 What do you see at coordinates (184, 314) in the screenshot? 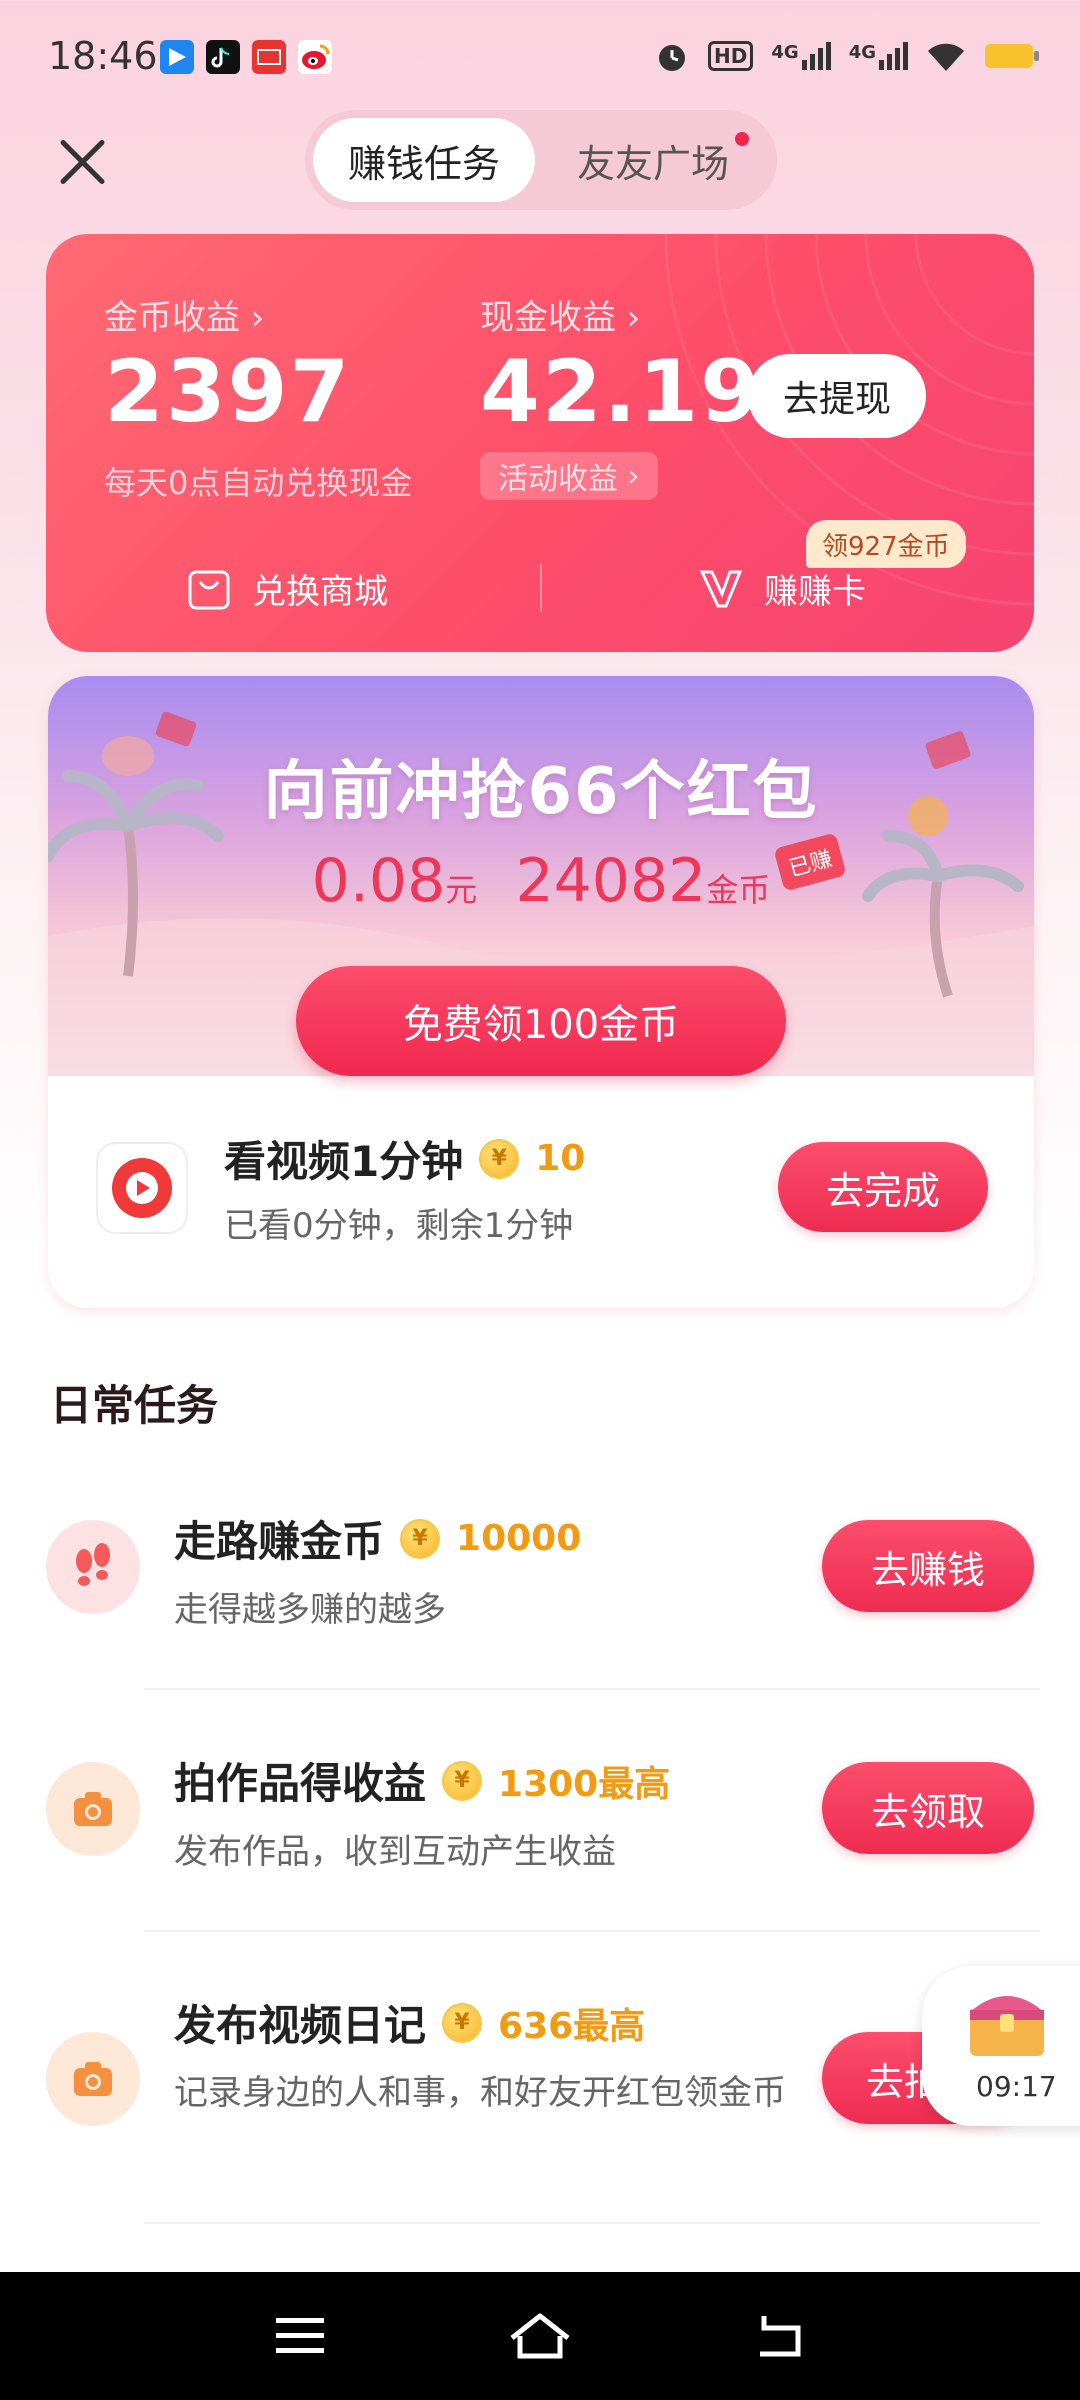
I see `coin-earnings-link: 金币收益 ›` at bounding box center [184, 314].